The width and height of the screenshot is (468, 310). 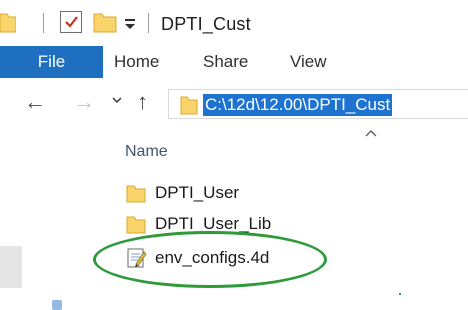 I want to click on list-item-label: DPTI_User, so click(x=197, y=192).